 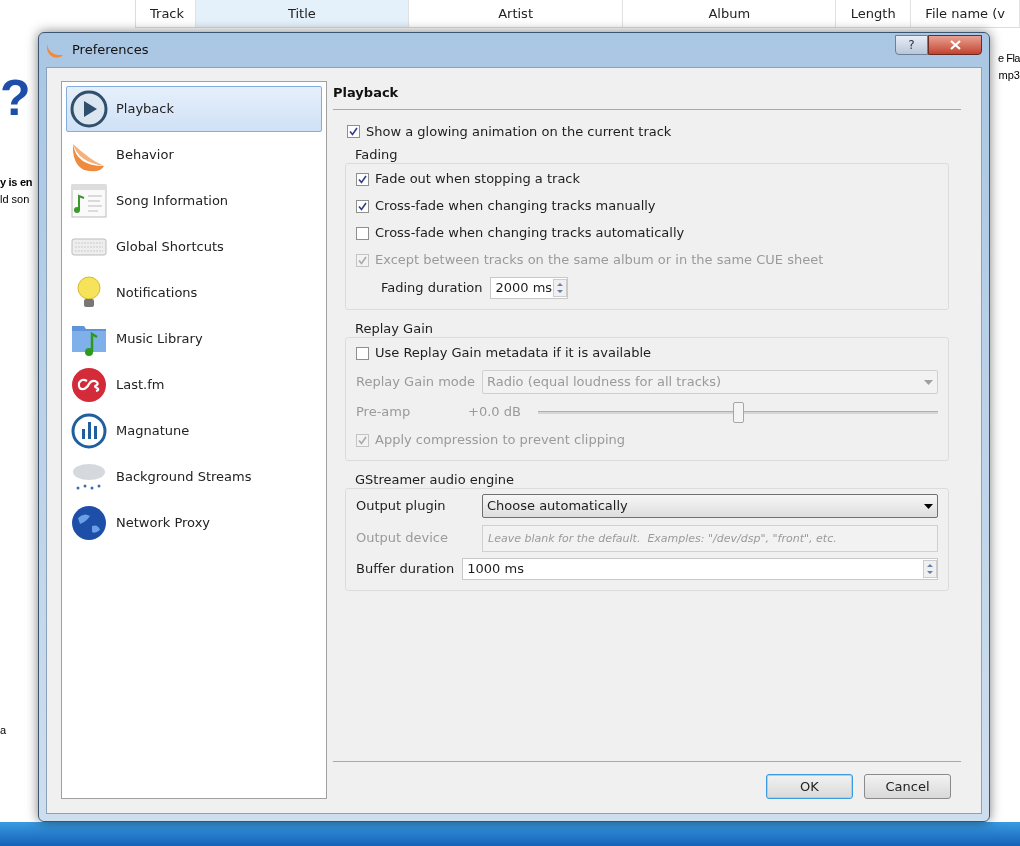 What do you see at coordinates (515, 206) in the screenshot?
I see `checkbox-label: Cross-fade when changing tracks manually` at bounding box center [515, 206].